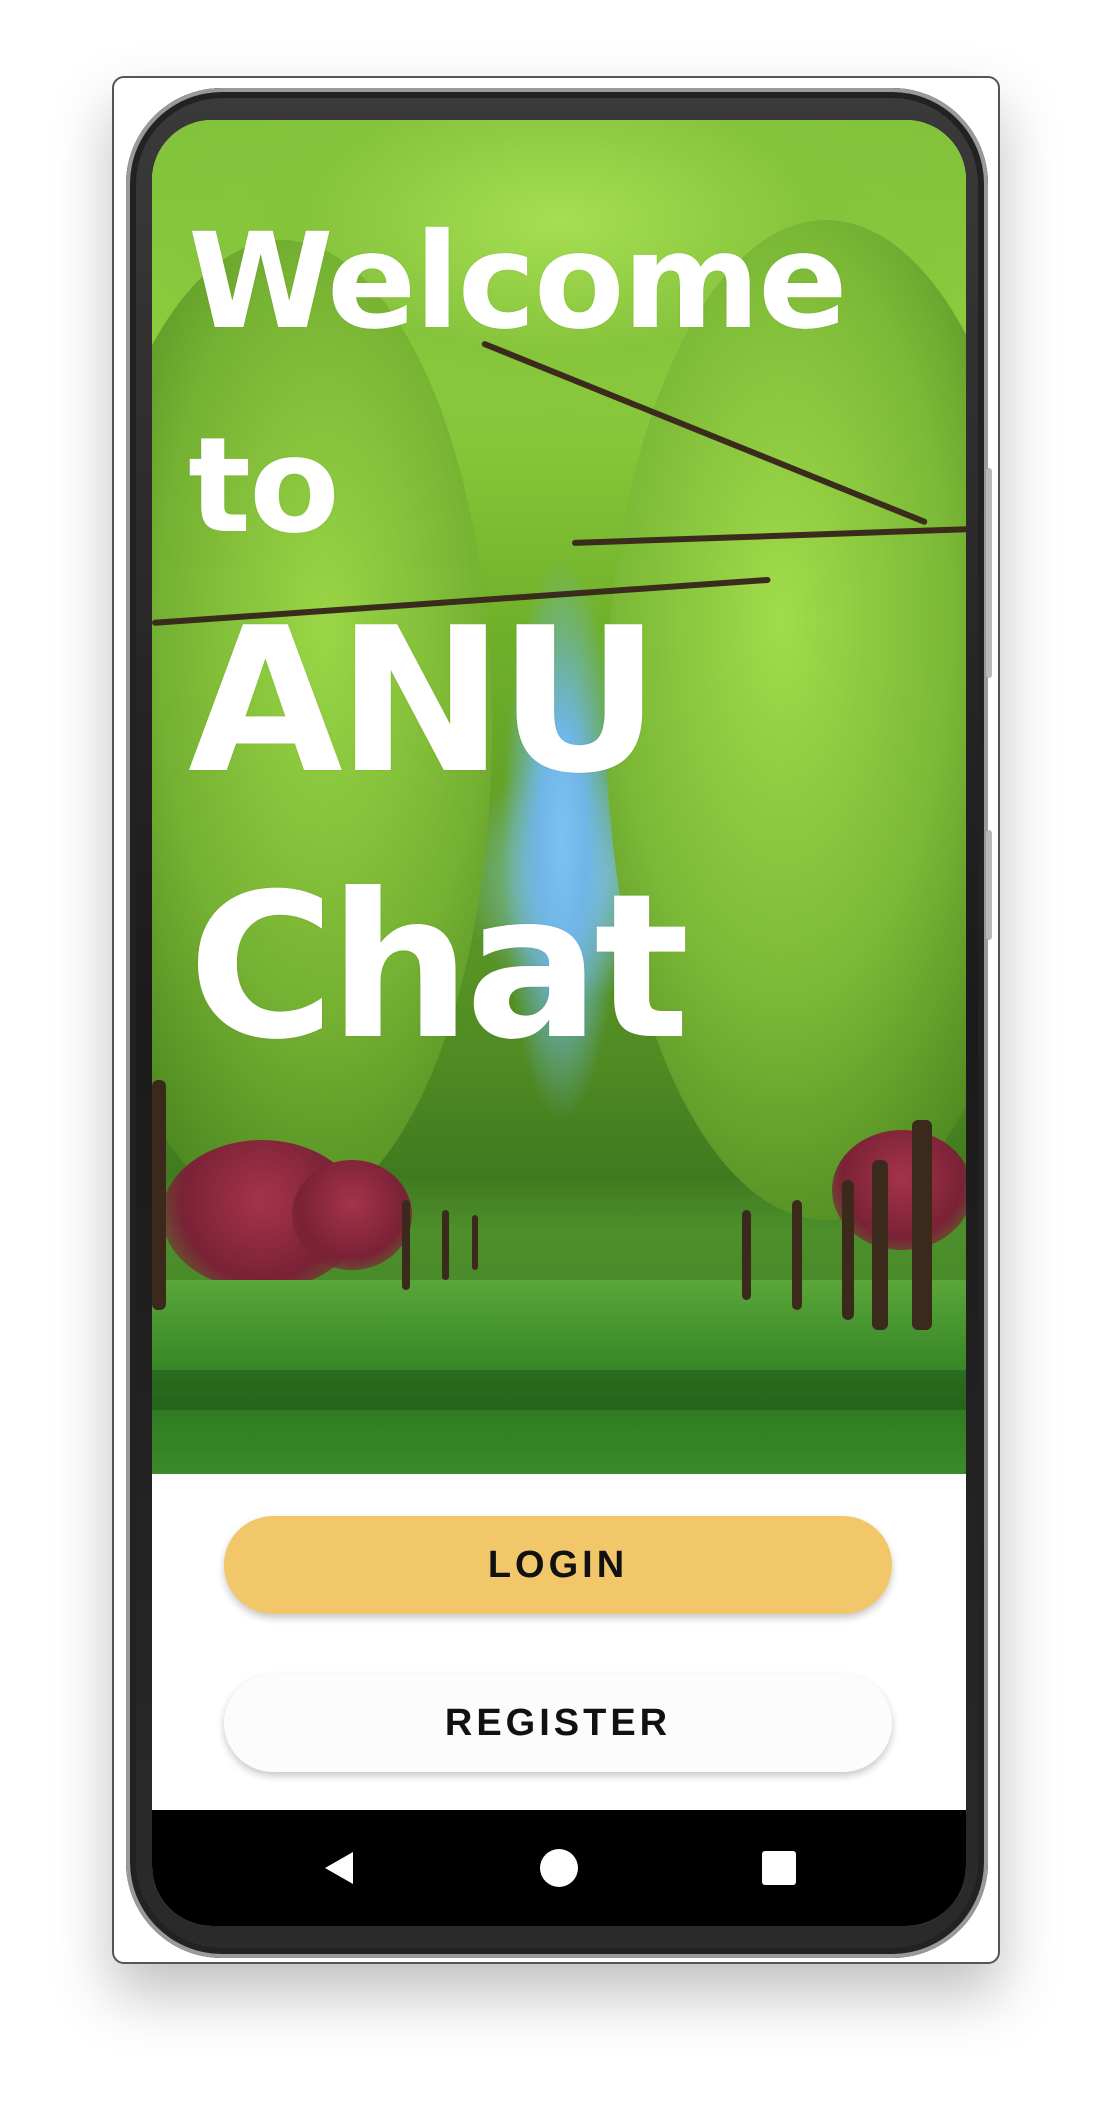  I want to click on register-button: REGISTER, so click(558, 1723).